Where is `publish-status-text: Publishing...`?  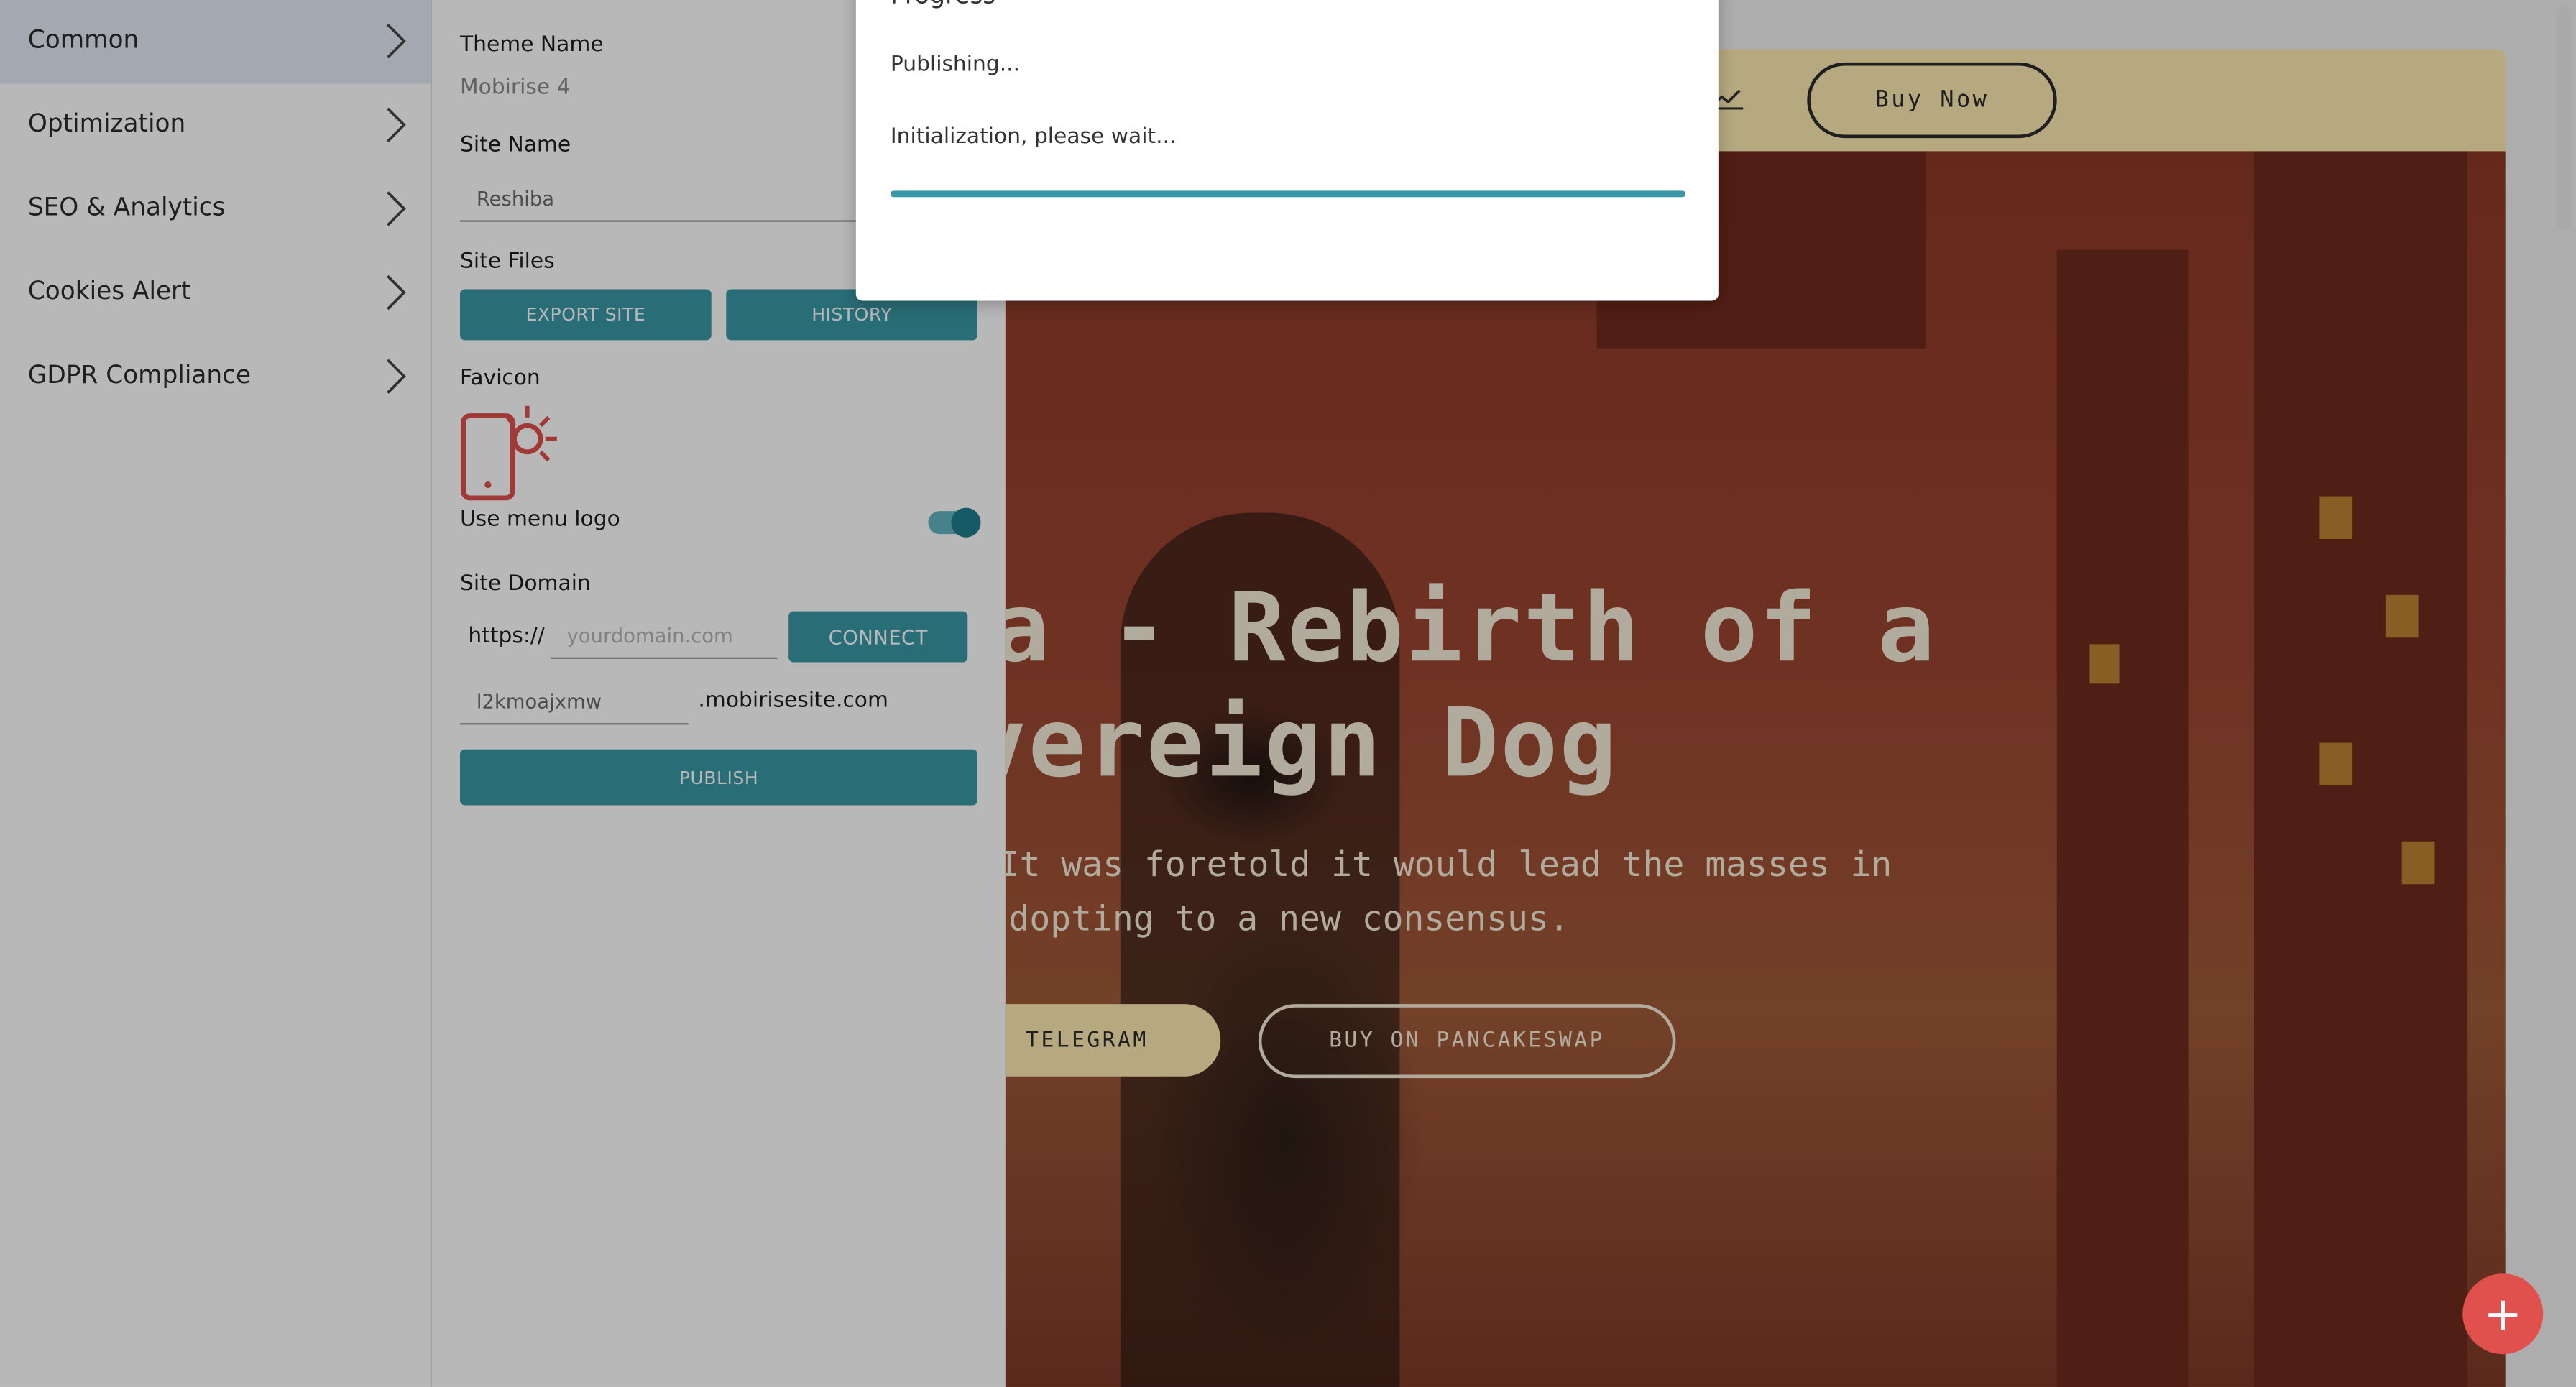 publish-status-text: Publishing... is located at coordinates (955, 65).